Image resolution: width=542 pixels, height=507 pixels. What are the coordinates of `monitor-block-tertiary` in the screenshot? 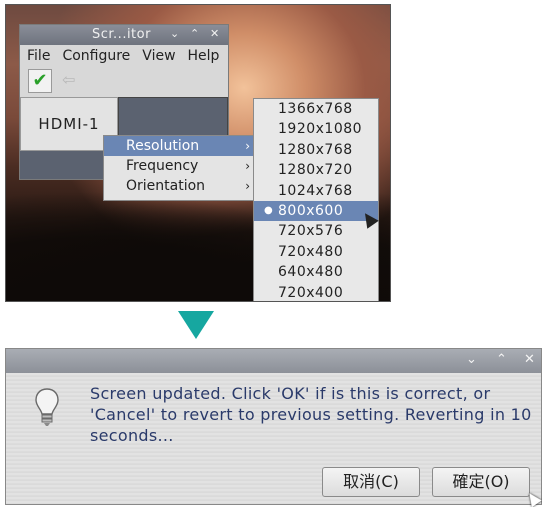 It's located at (68, 165).